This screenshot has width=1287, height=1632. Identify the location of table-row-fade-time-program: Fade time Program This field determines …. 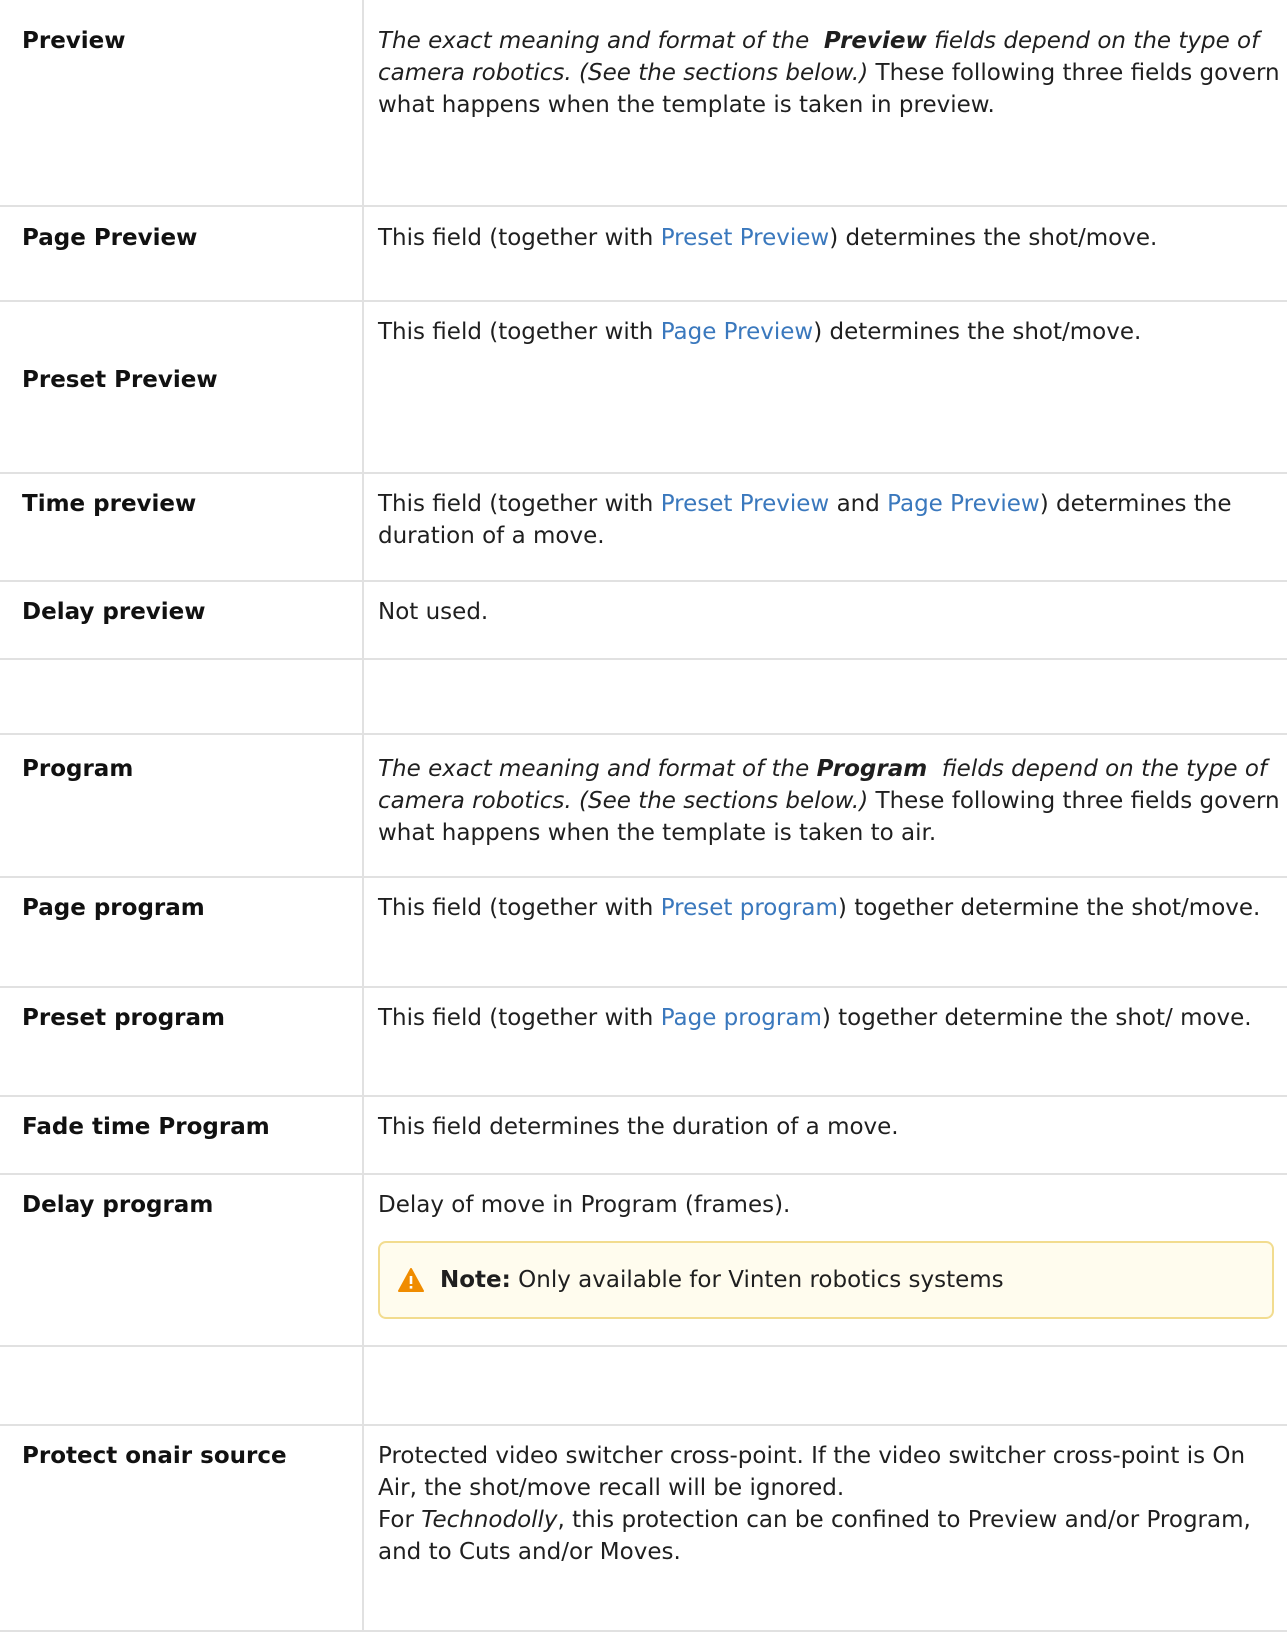
(643, 1135).